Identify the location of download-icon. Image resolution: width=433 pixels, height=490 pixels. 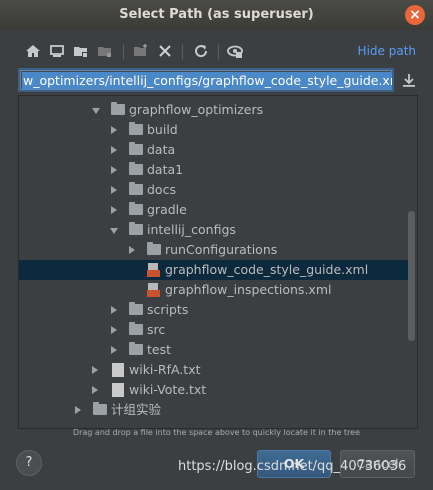
(409, 80).